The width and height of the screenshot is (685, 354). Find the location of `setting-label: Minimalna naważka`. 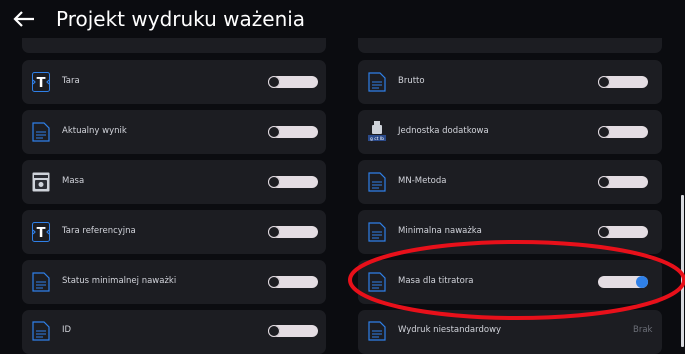

setting-label: Minimalna naważka is located at coordinates (440, 231).